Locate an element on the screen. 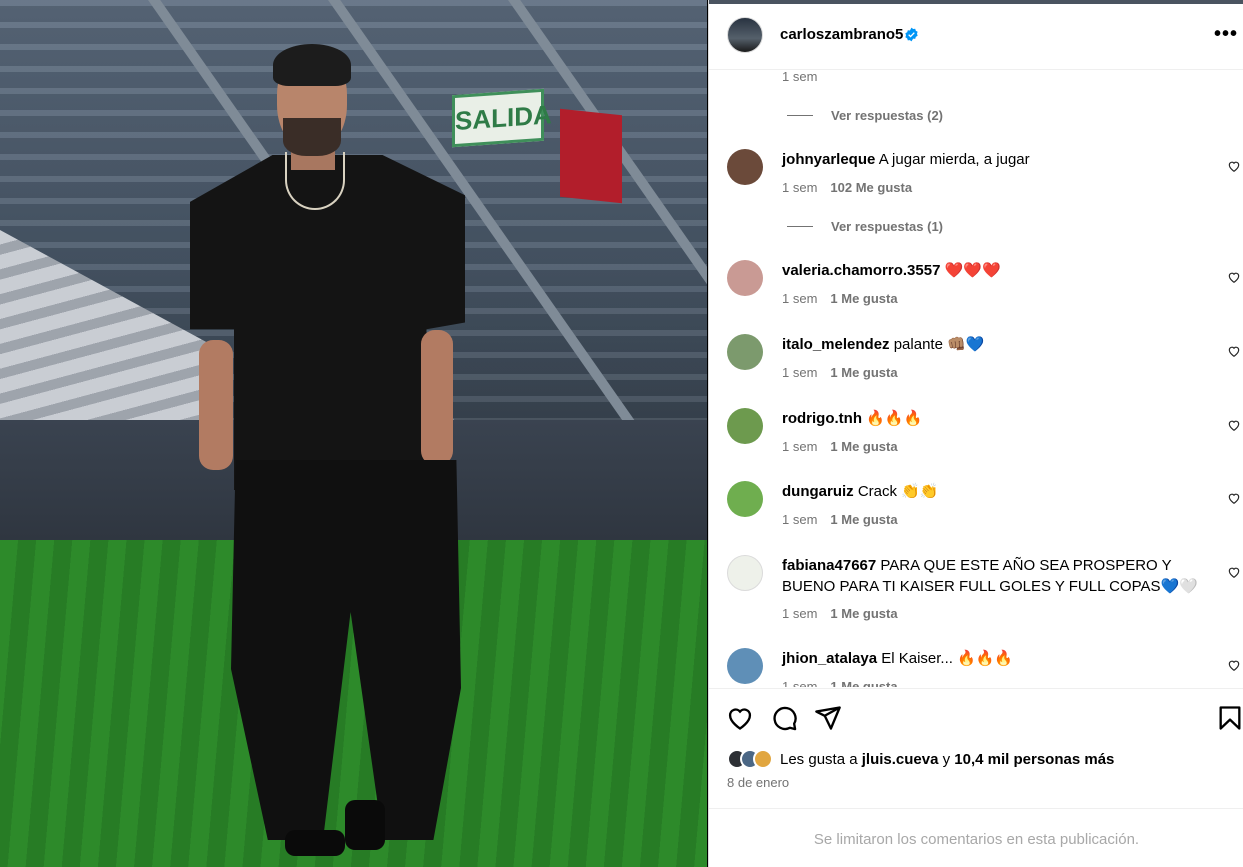  comment-body: italo_melendez palante 👊🏽💙 is located at coordinates (997, 344).